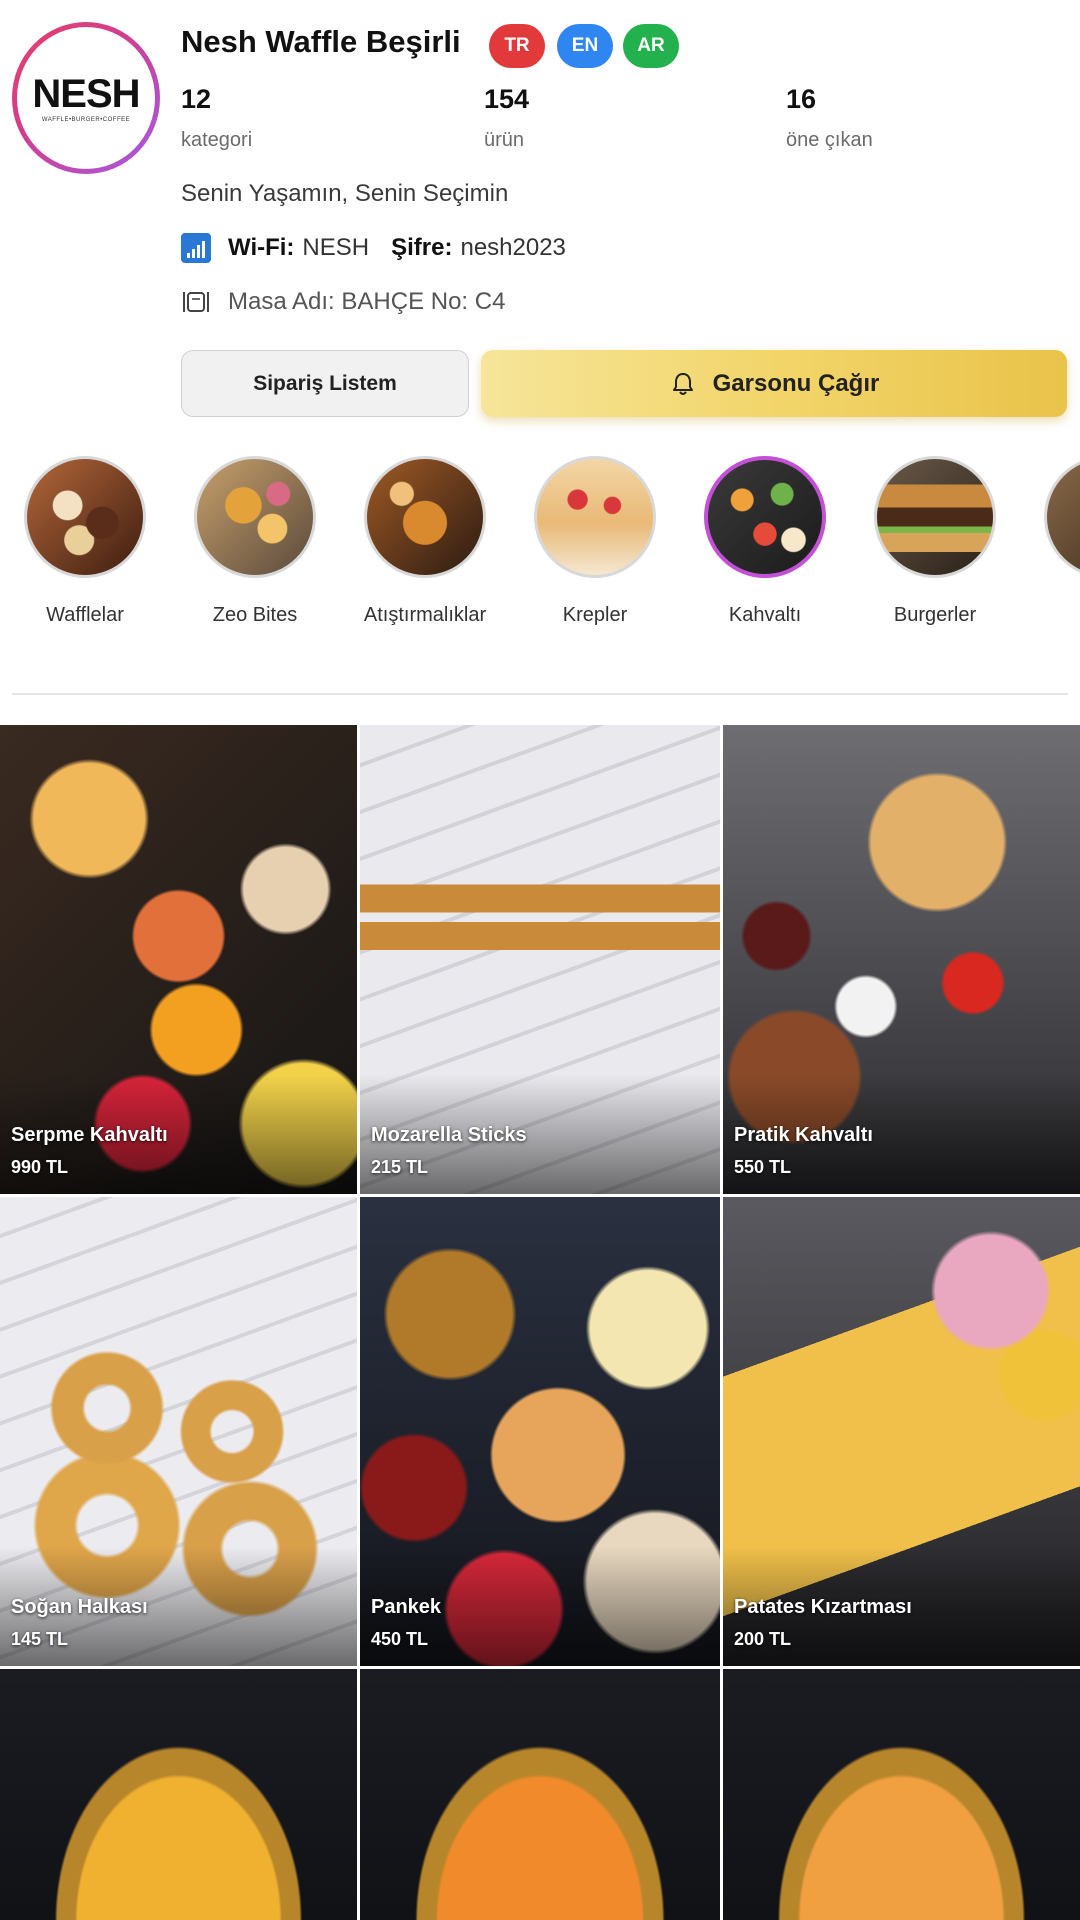  Describe the element at coordinates (196, 248) in the screenshot. I see `wifi-icon` at that location.